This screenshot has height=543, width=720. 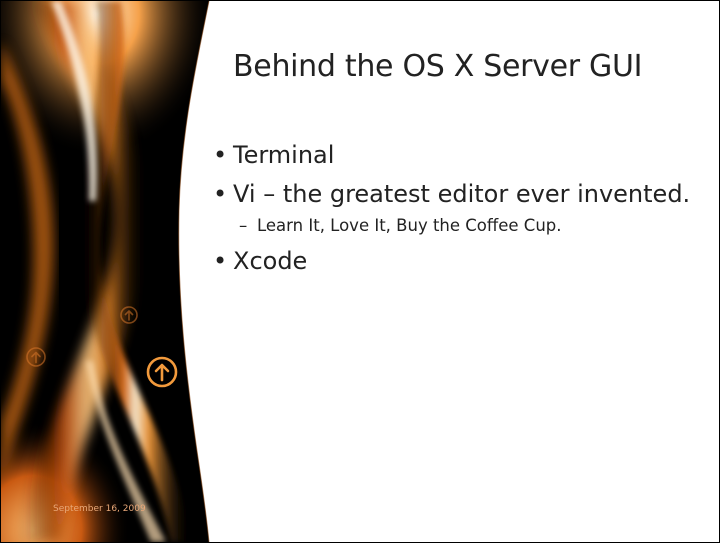 What do you see at coordinates (99, 509) in the screenshot?
I see `footer-date: September 16, 2009` at bounding box center [99, 509].